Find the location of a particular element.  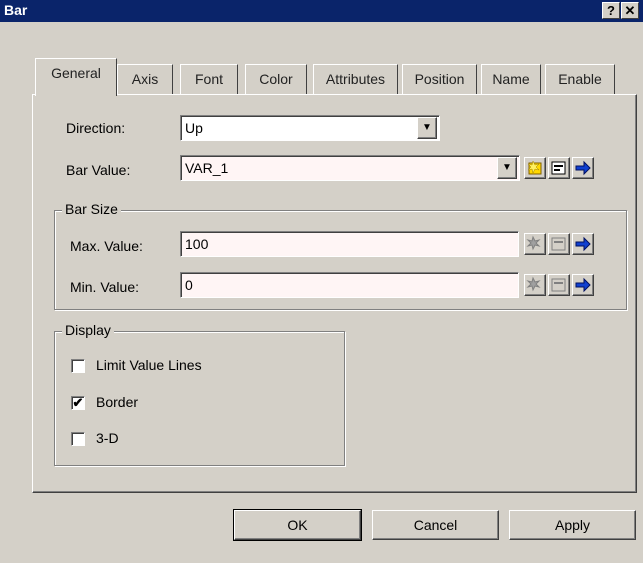

new-variable-button is located at coordinates (535, 168).